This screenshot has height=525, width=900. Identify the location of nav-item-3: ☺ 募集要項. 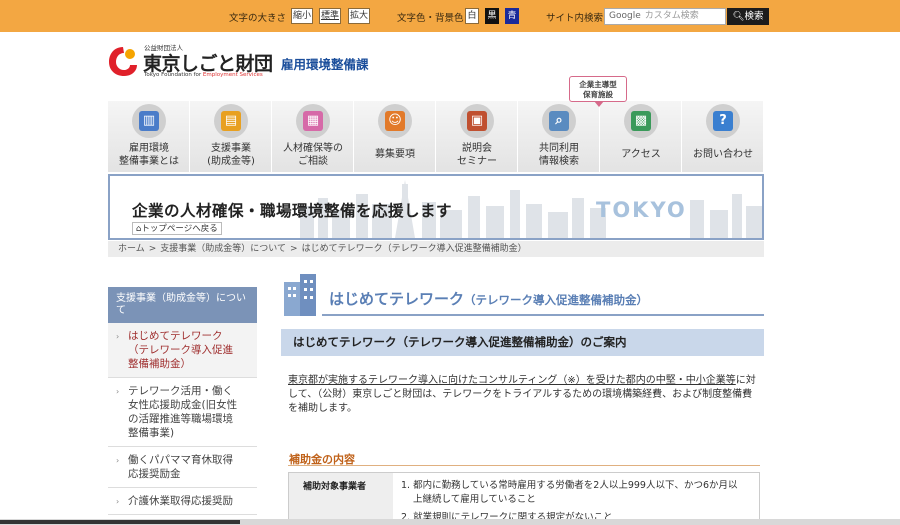
(395, 136).